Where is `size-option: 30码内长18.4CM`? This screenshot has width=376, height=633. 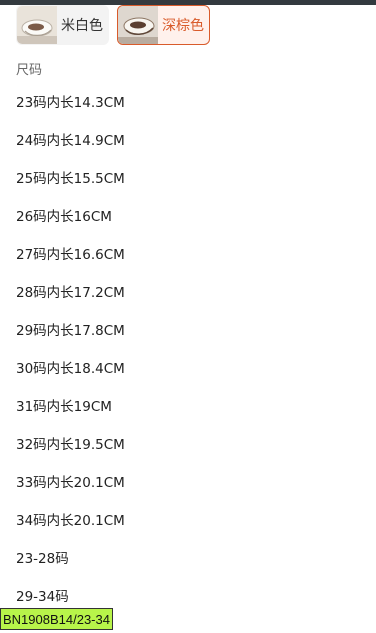 size-option: 30码内长18.4CM is located at coordinates (186, 375).